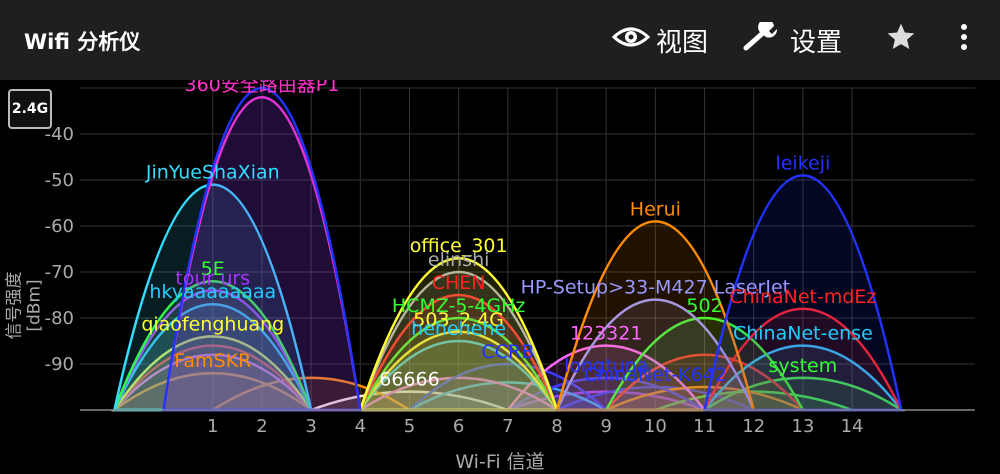  Describe the element at coordinates (852, 426) in the screenshot. I see `x-tick-label: 14` at that location.